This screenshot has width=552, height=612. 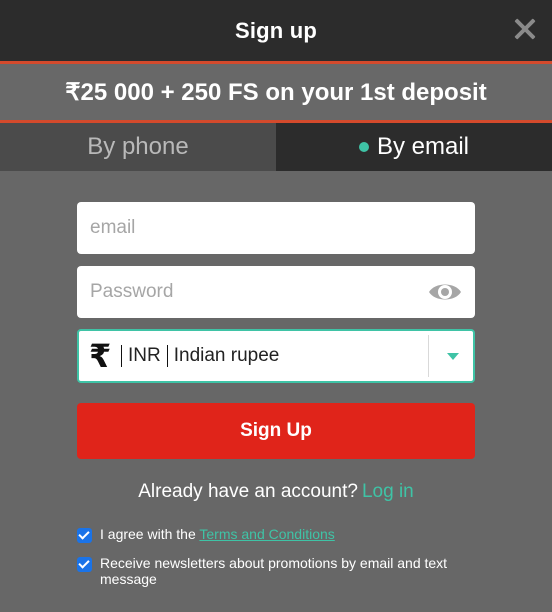 I want to click on promo-banner: ₹25 000 + 250 FS on your 1st deposit, so click(x=276, y=92).